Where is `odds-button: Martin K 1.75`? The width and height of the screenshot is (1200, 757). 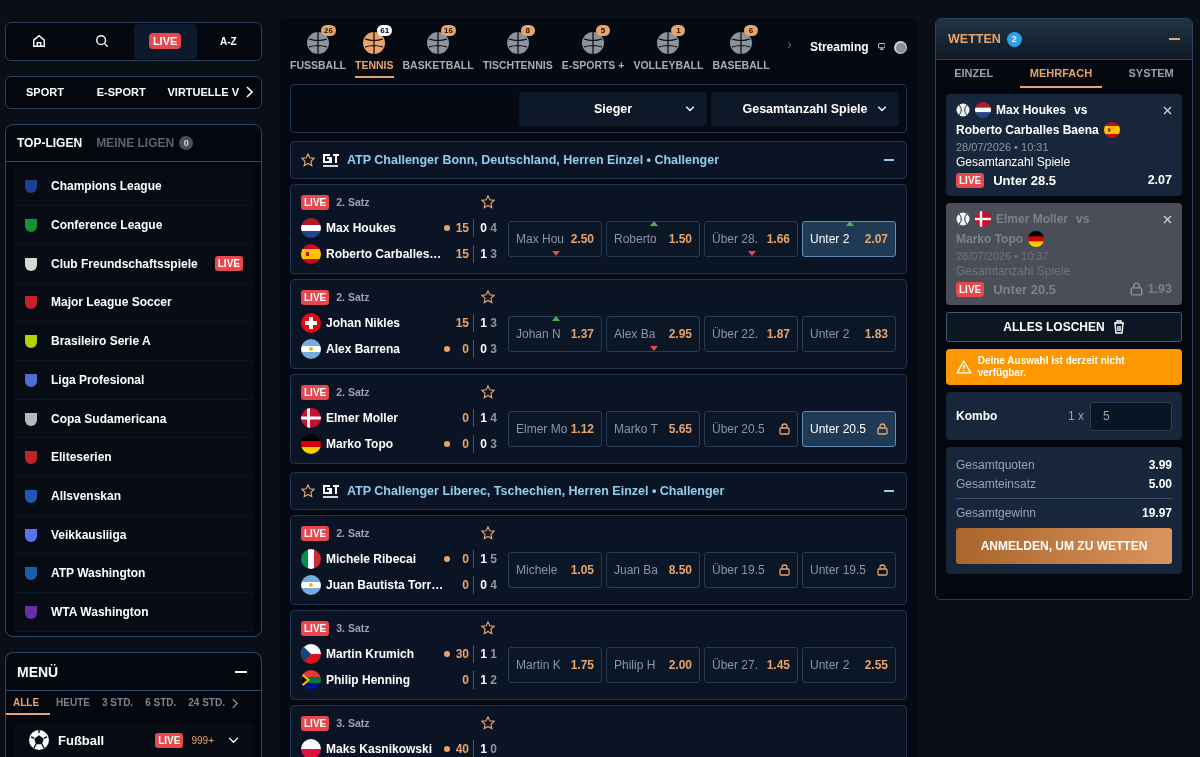 odds-button: Martin K 1.75 is located at coordinates (555, 665).